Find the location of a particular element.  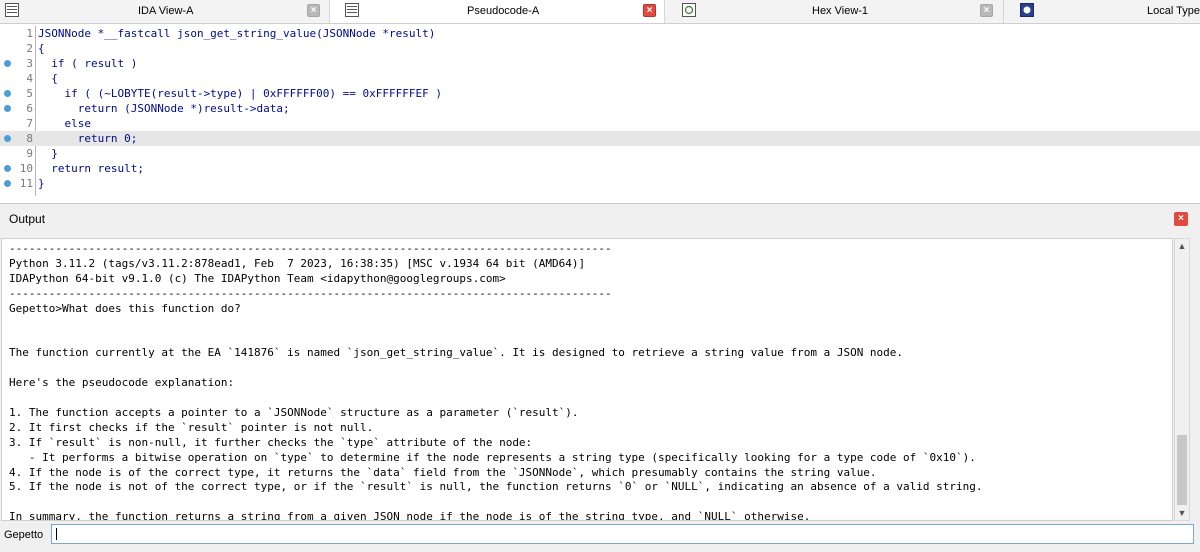

output-title: Output is located at coordinates (27, 219).